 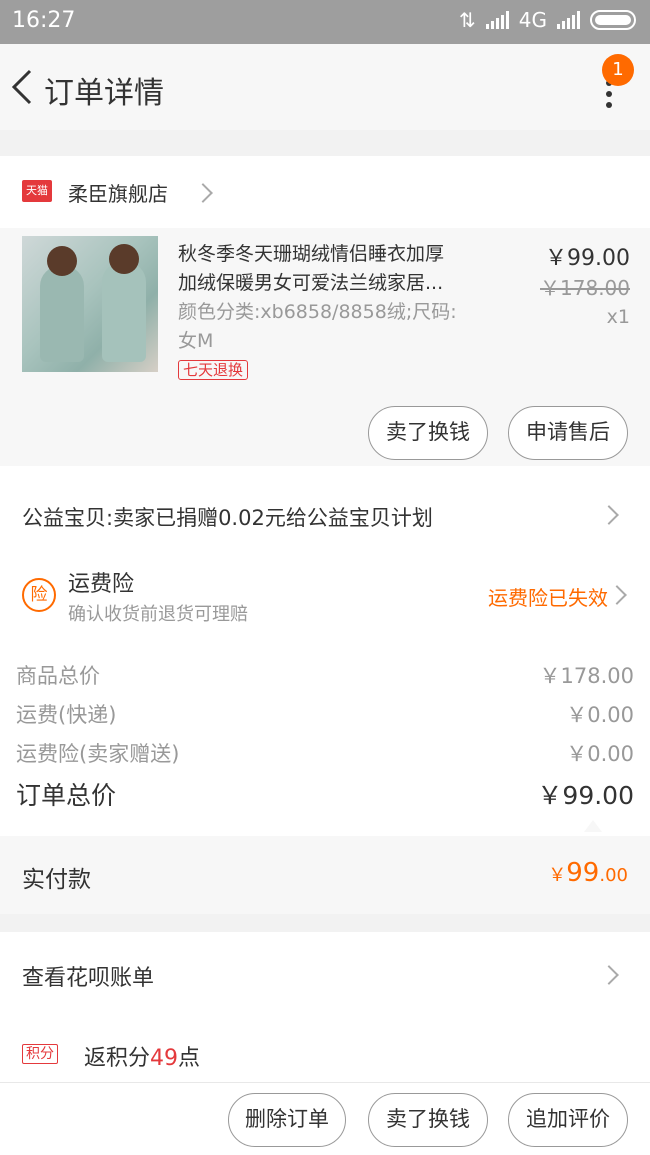 I want to click on data-transfer-icon: ⇅, so click(x=467, y=20).